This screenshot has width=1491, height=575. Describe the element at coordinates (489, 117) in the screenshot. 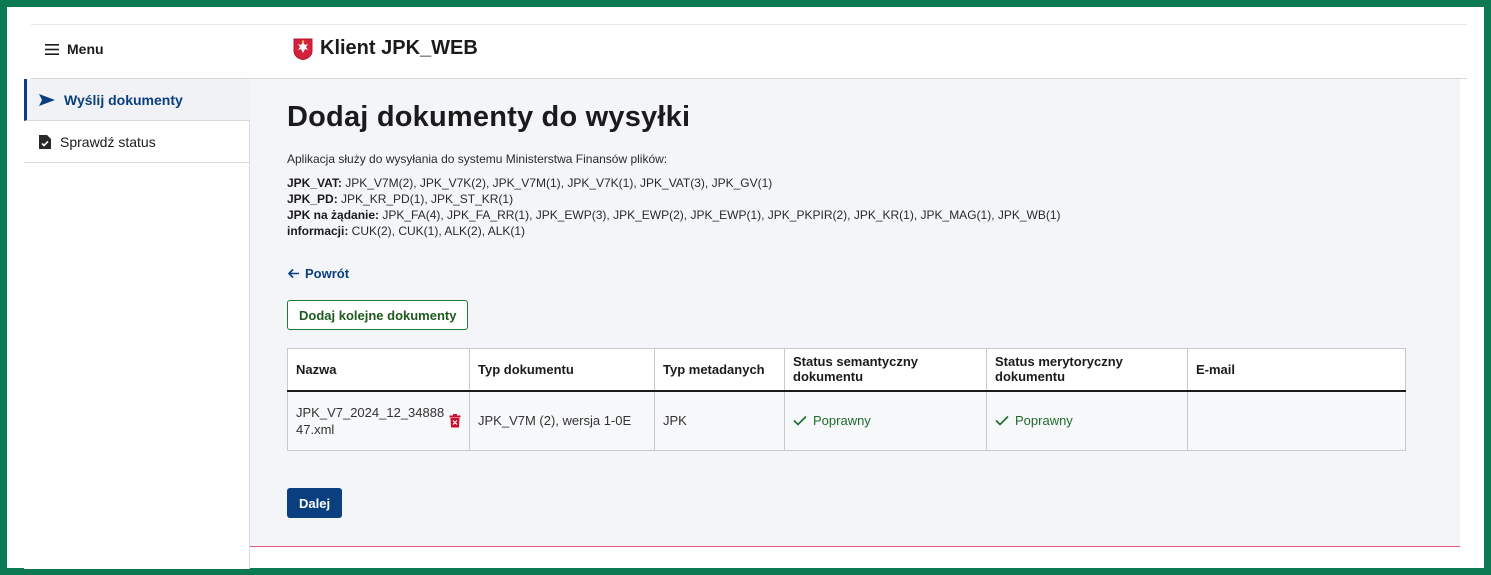

I see `page-title: Dodaj dokumenty do wysyłki` at that location.